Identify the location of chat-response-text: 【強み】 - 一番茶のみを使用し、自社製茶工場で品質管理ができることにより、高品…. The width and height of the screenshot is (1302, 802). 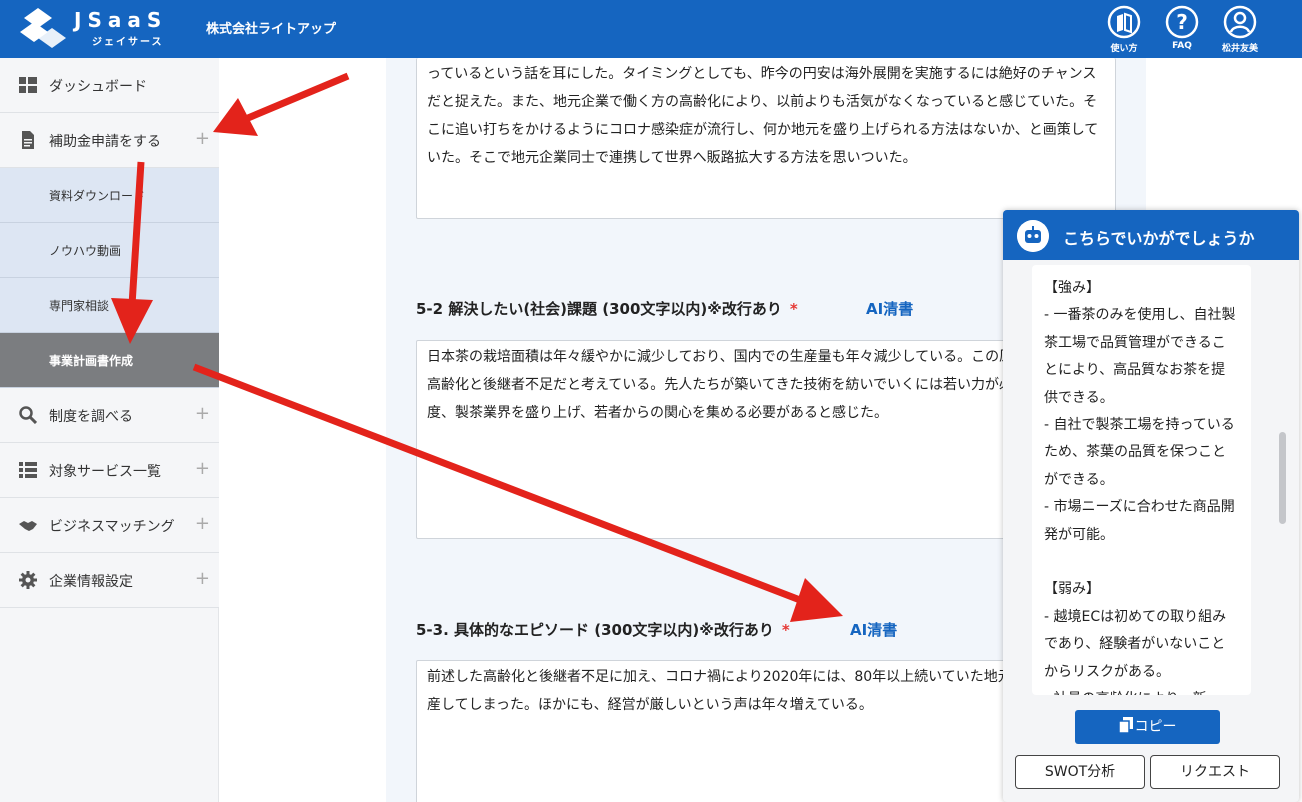
(1140, 487).